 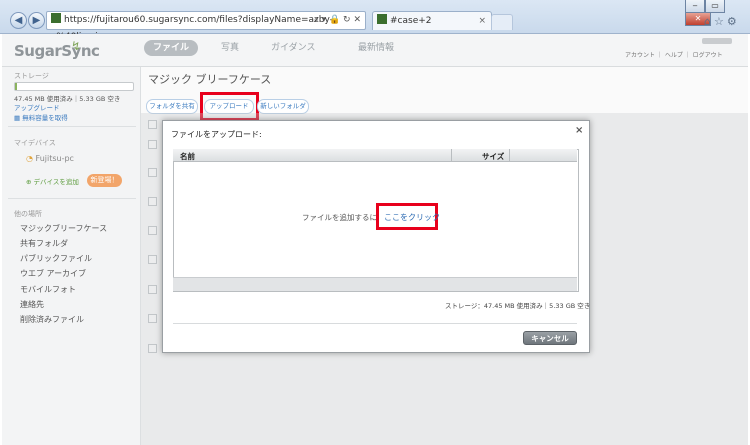 What do you see at coordinates (28, 214) in the screenshot?
I see `other-places-heading: 他の場所` at bounding box center [28, 214].